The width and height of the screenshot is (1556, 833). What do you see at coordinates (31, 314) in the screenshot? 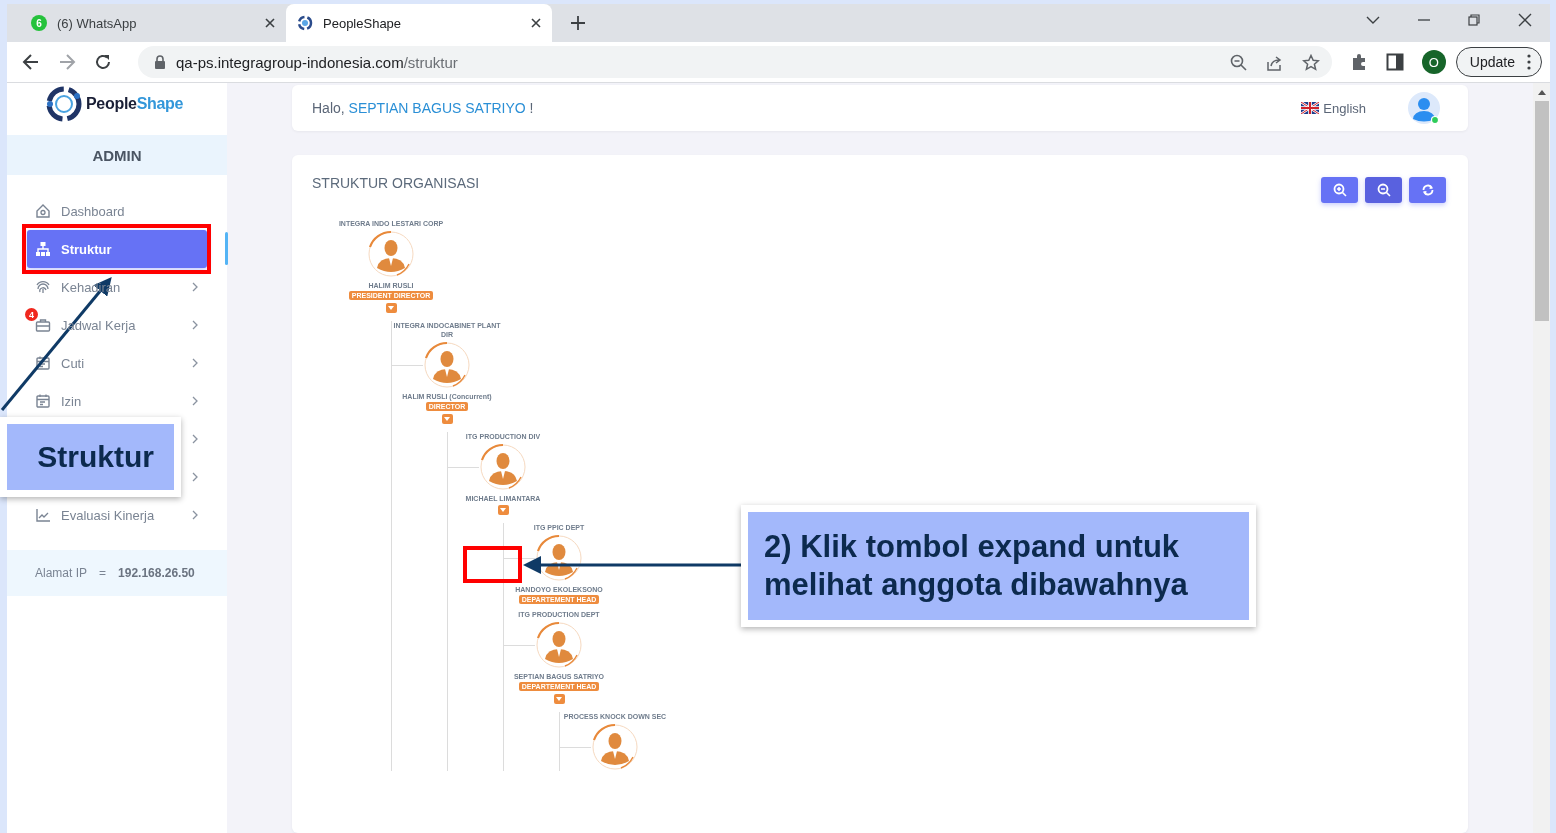
I see `count-badge: 4` at bounding box center [31, 314].